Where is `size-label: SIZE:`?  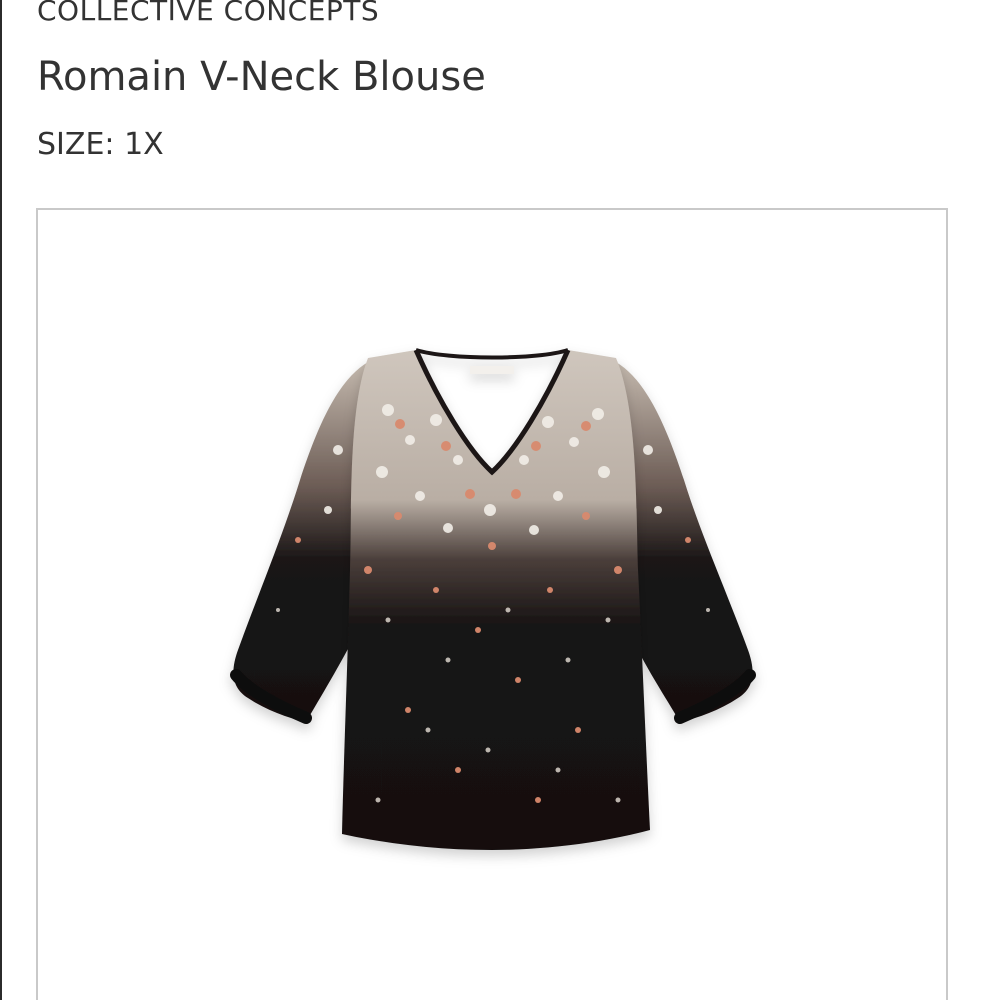
size-label: SIZE: is located at coordinates (76, 144).